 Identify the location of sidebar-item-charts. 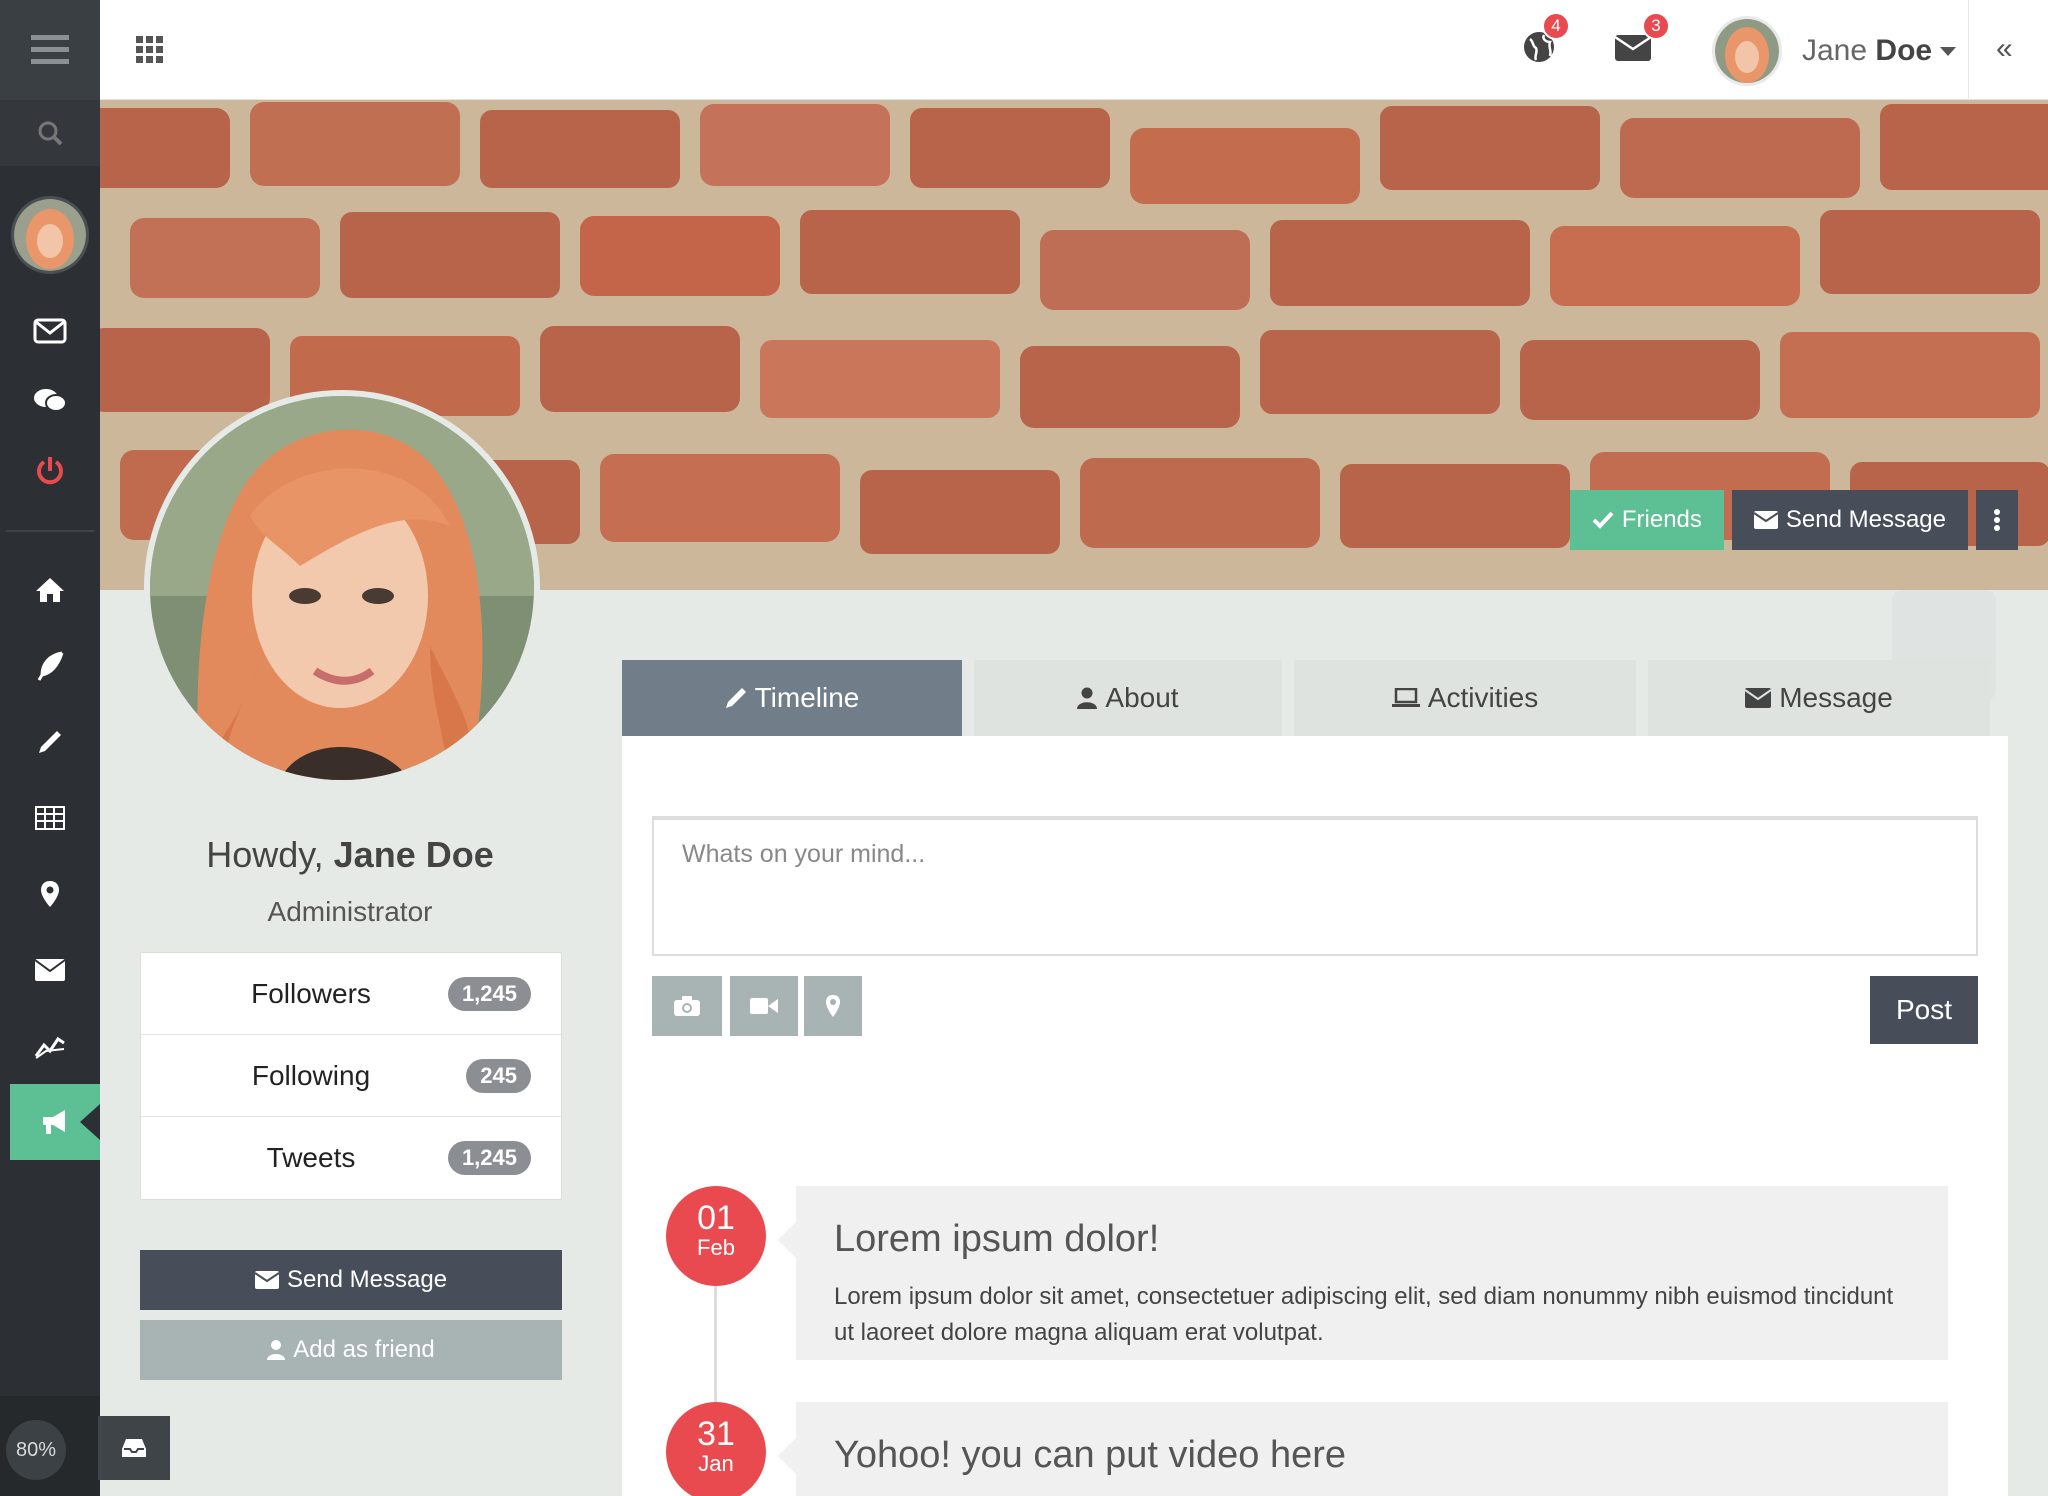
(50, 1046).